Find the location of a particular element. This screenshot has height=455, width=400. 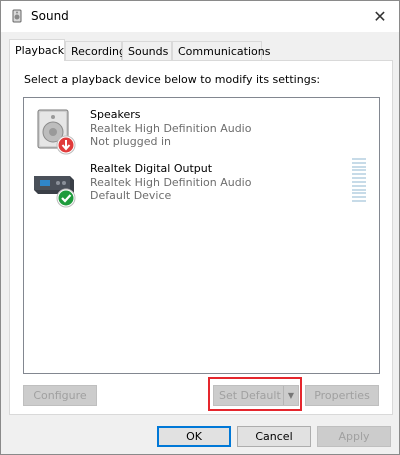

tab-label: Recording is located at coordinates (99, 51).